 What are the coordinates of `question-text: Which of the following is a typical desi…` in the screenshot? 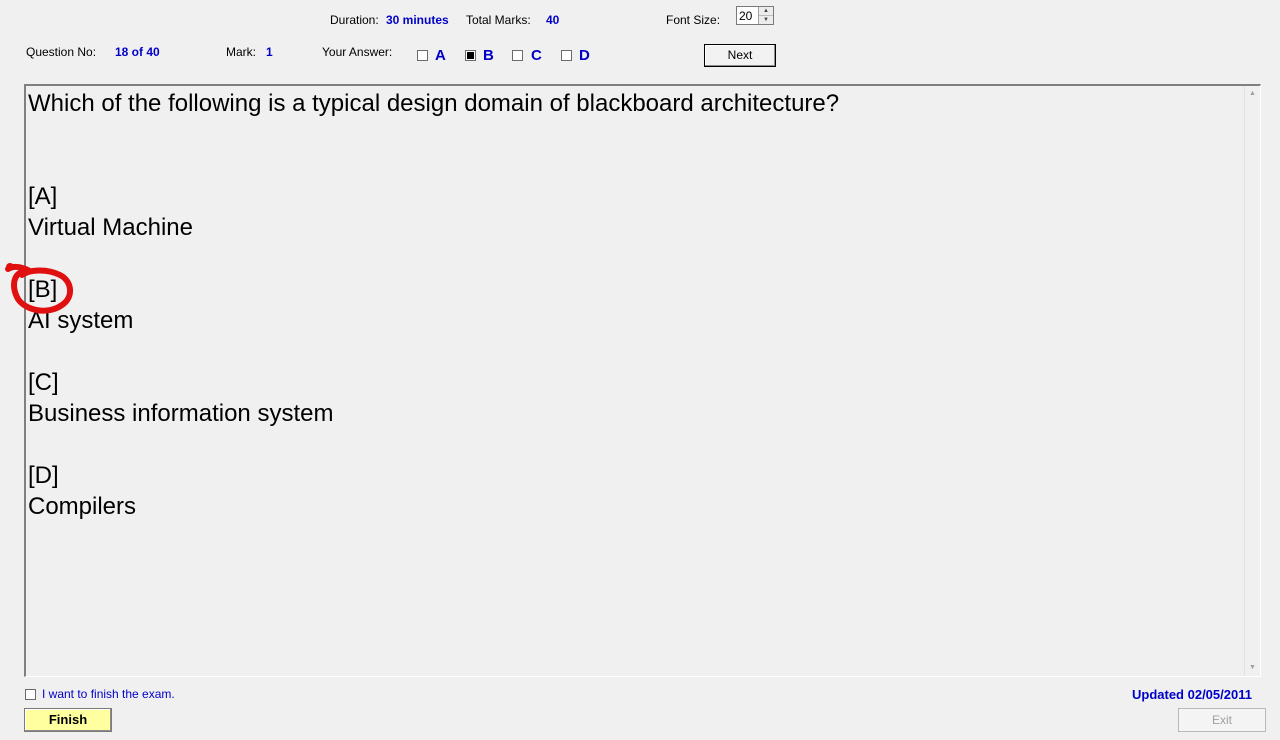 It's located at (434, 103).